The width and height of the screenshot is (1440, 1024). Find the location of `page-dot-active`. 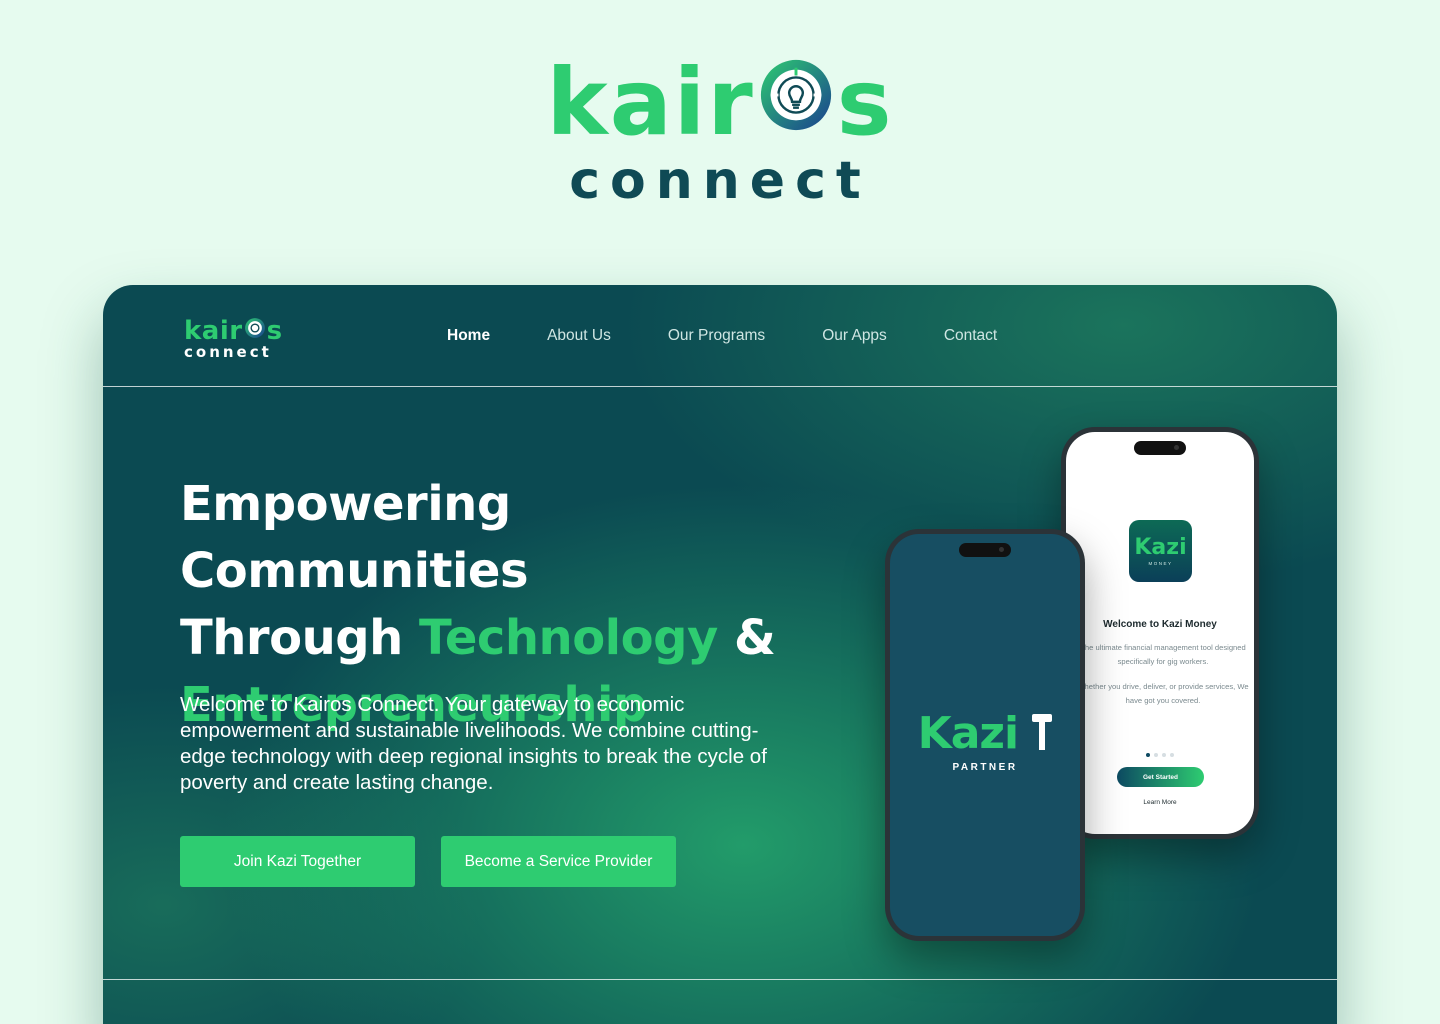

page-dot-active is located at coordinates (1148, 755).